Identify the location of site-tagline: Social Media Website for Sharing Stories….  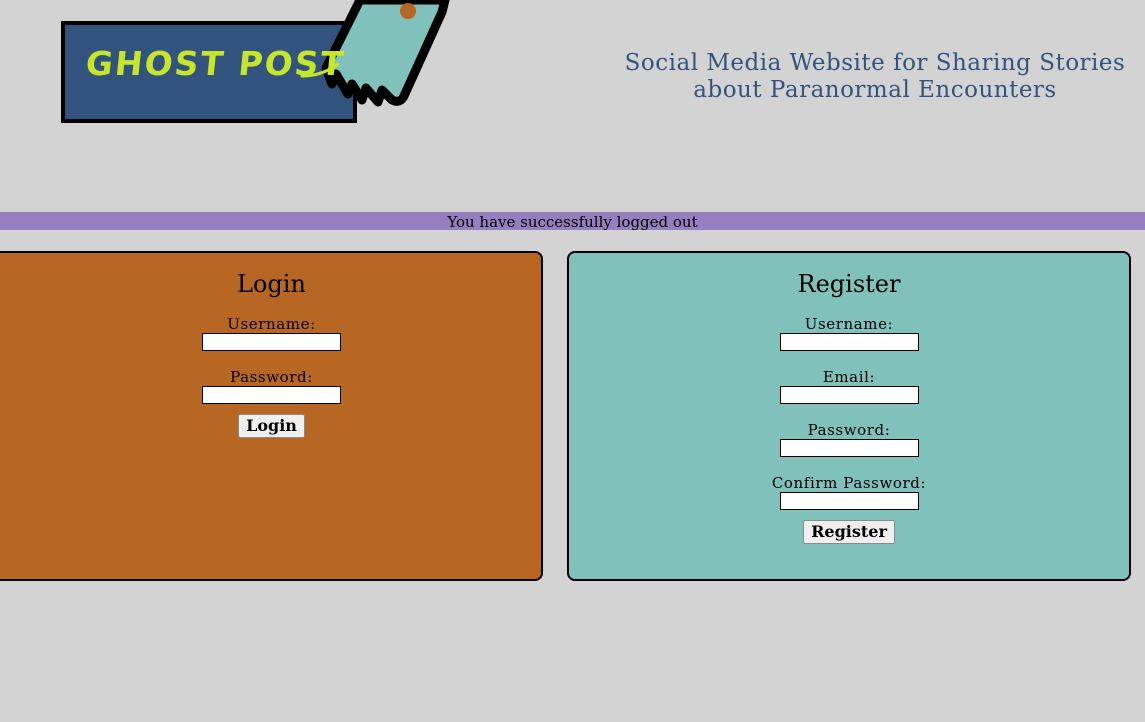
(875, 77).